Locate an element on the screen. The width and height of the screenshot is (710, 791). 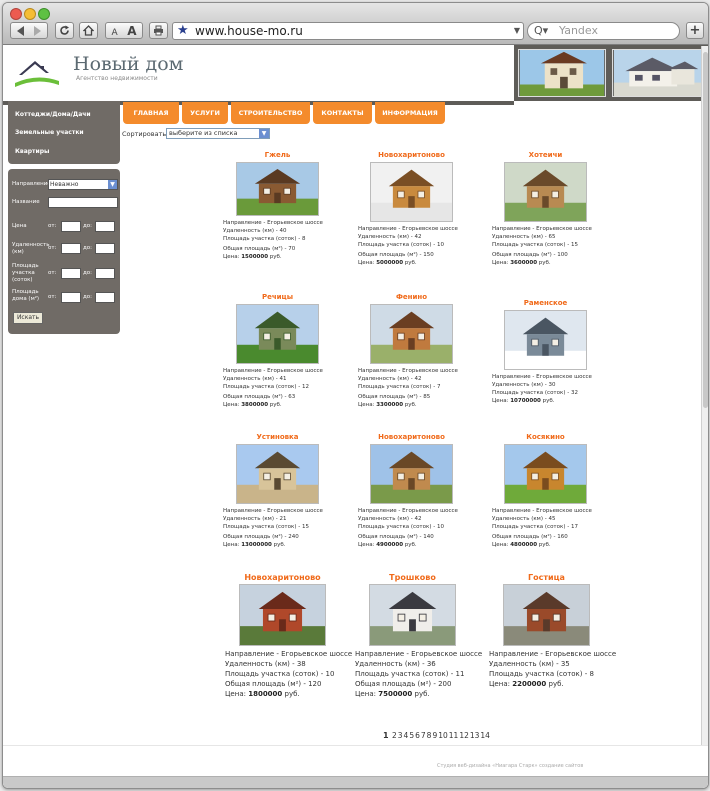
price-to-input is located at coordinates (105, 226).